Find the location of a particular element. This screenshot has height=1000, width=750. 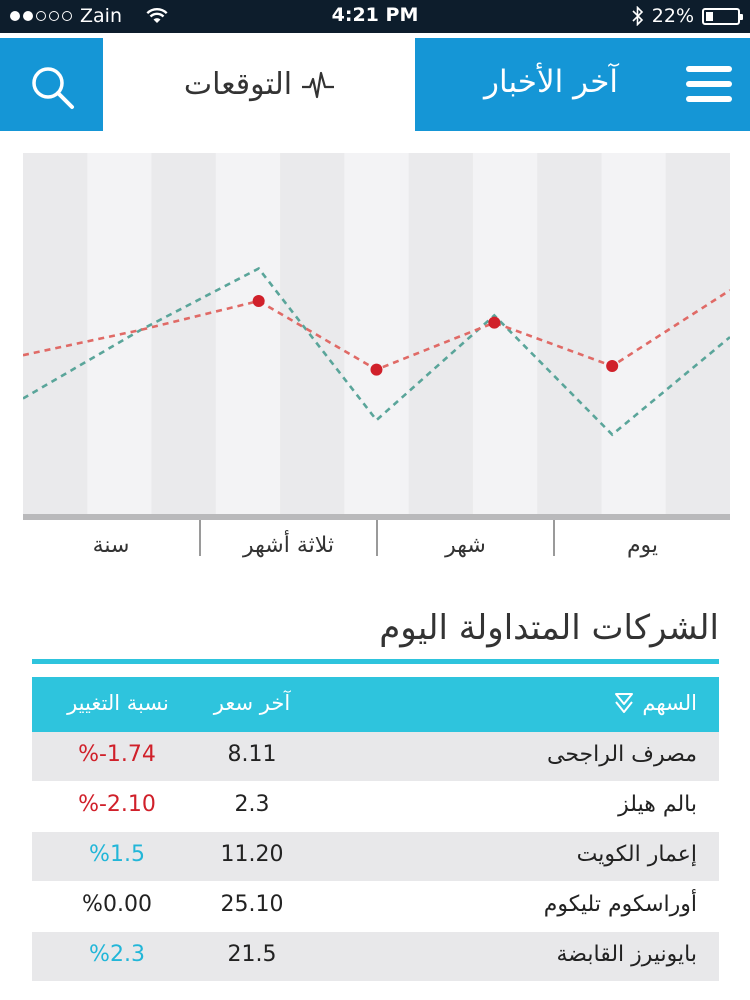

stock-last-price: 21.5 is located at coordinates (252, 954).